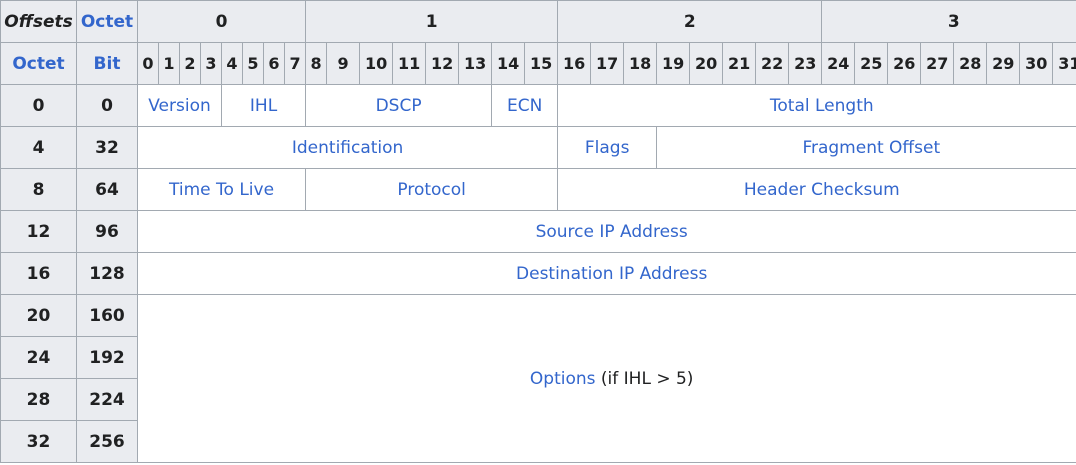 This screenshot has width=1076, height=465. What do you see at coordinates (1064, 63) in the screenshot?
I see `bit-number-header: 31` at bounding box center [1064, 63].